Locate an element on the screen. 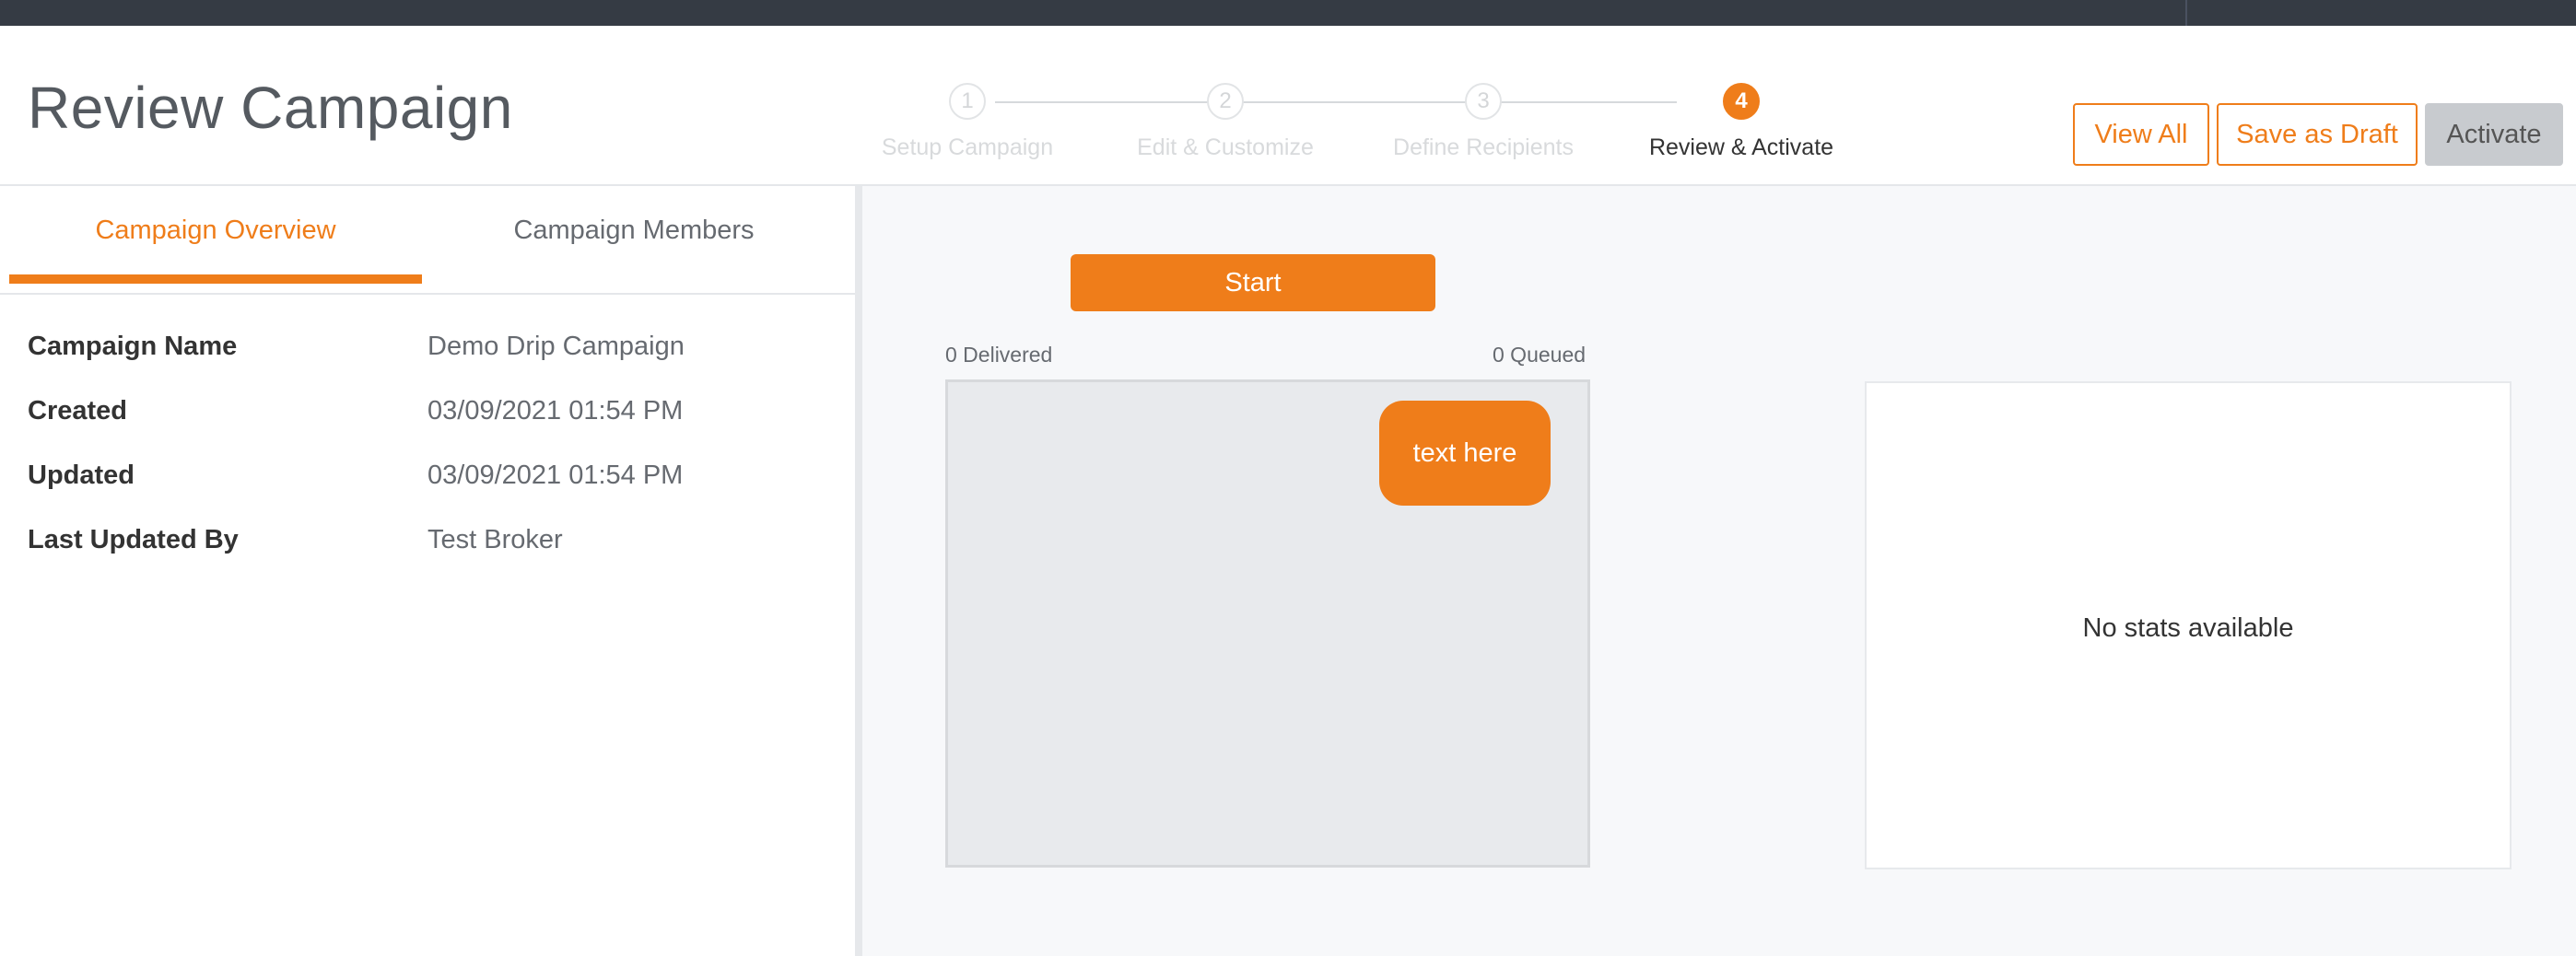  delivered-count: 0 Delivered is located at coordinates (999, 355).